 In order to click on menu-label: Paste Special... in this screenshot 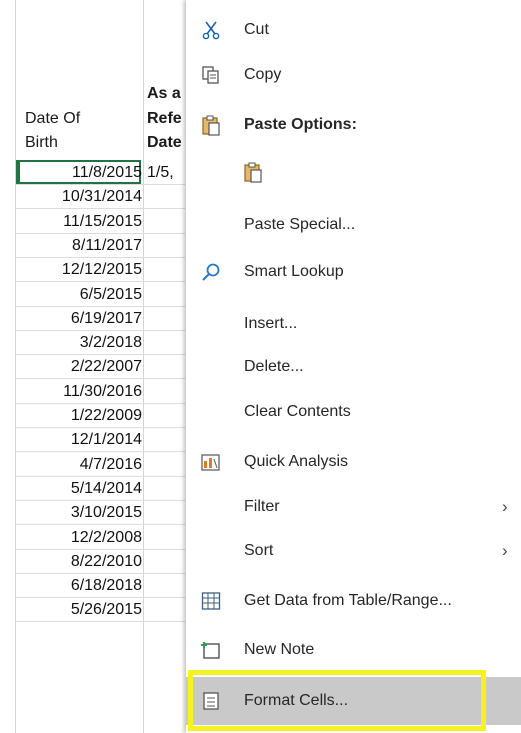, I will do `click(300, 224)`.